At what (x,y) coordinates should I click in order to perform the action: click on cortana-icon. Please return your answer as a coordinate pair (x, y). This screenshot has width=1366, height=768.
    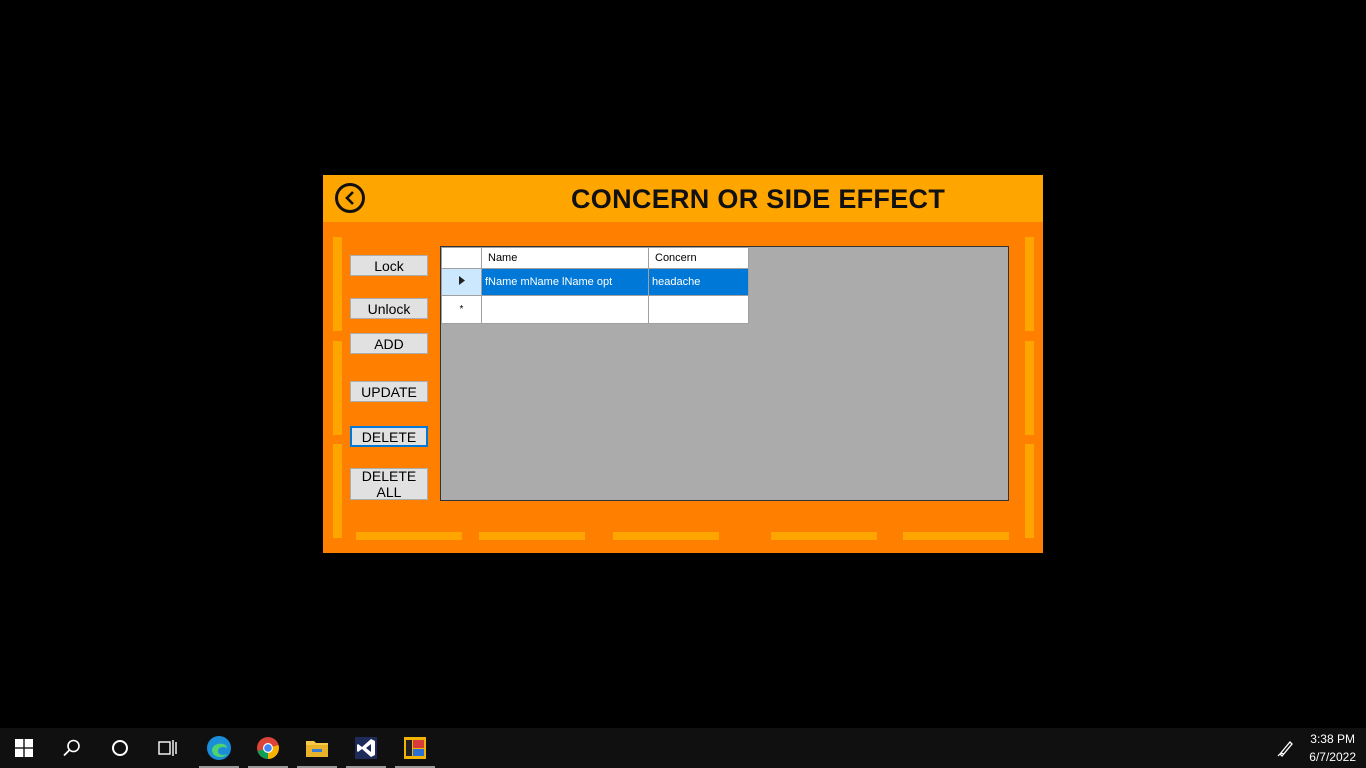
    Looking at the image, I should click on (120, 748).